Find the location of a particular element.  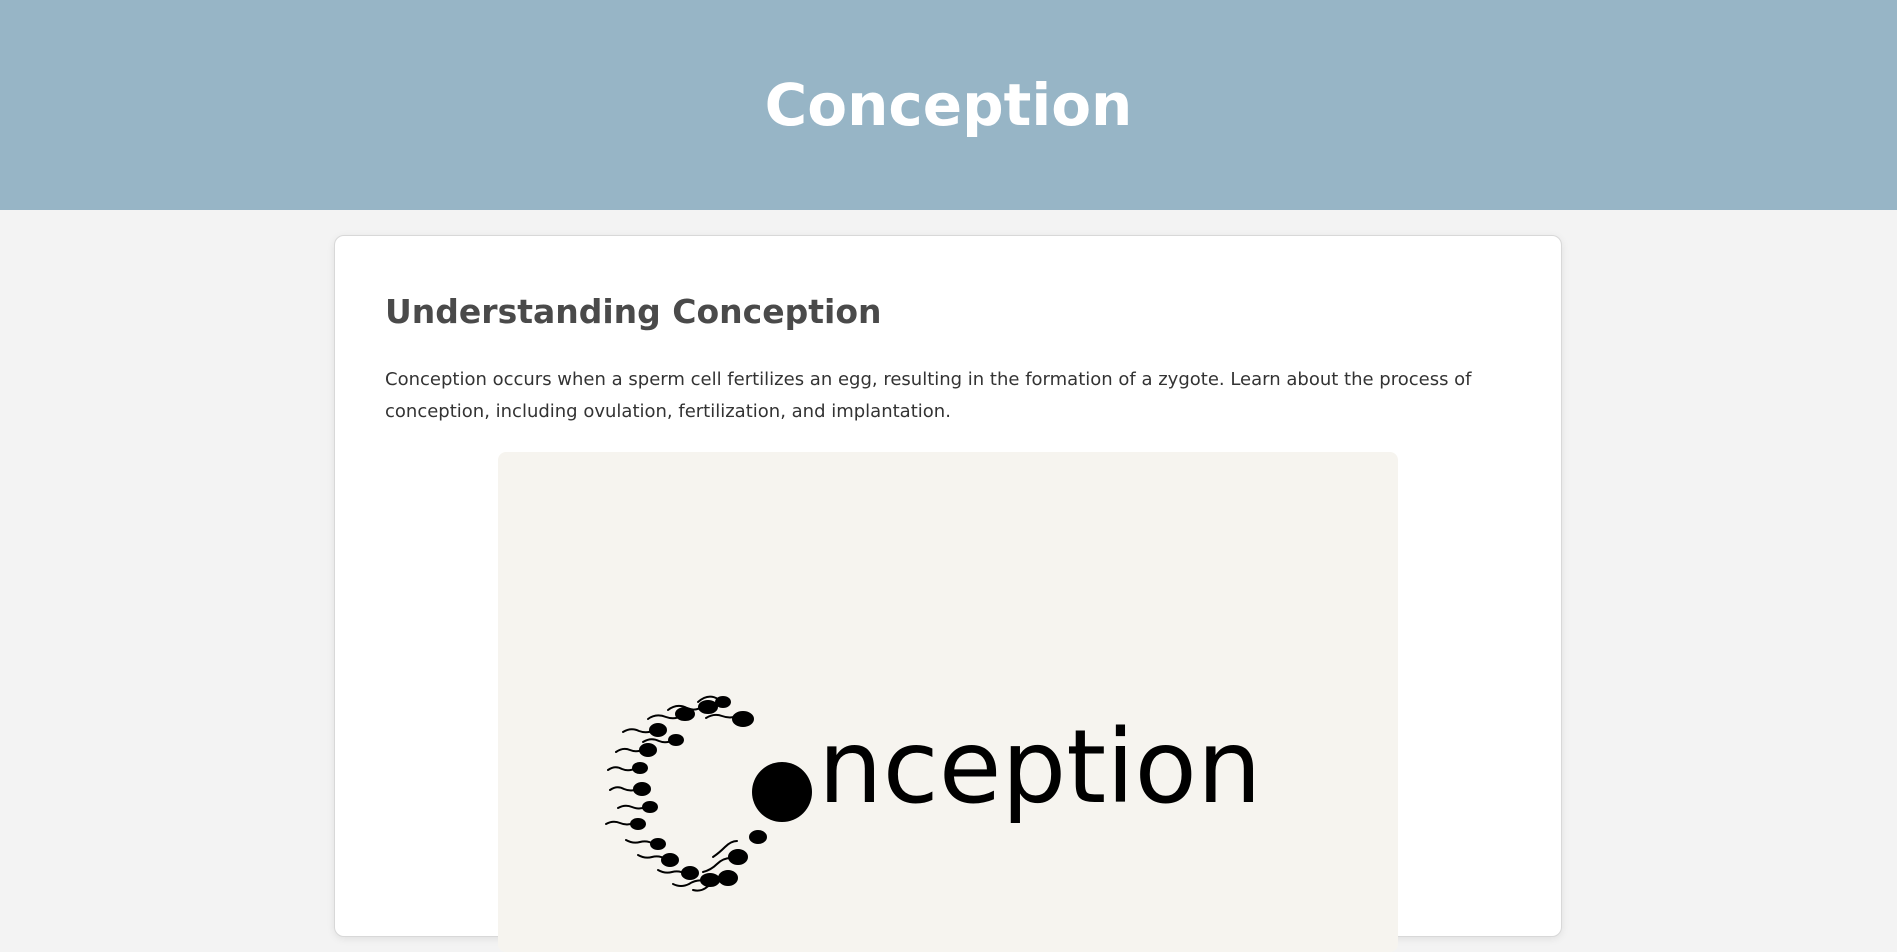

logo-text: nception is located at coordinates (1040, 767).